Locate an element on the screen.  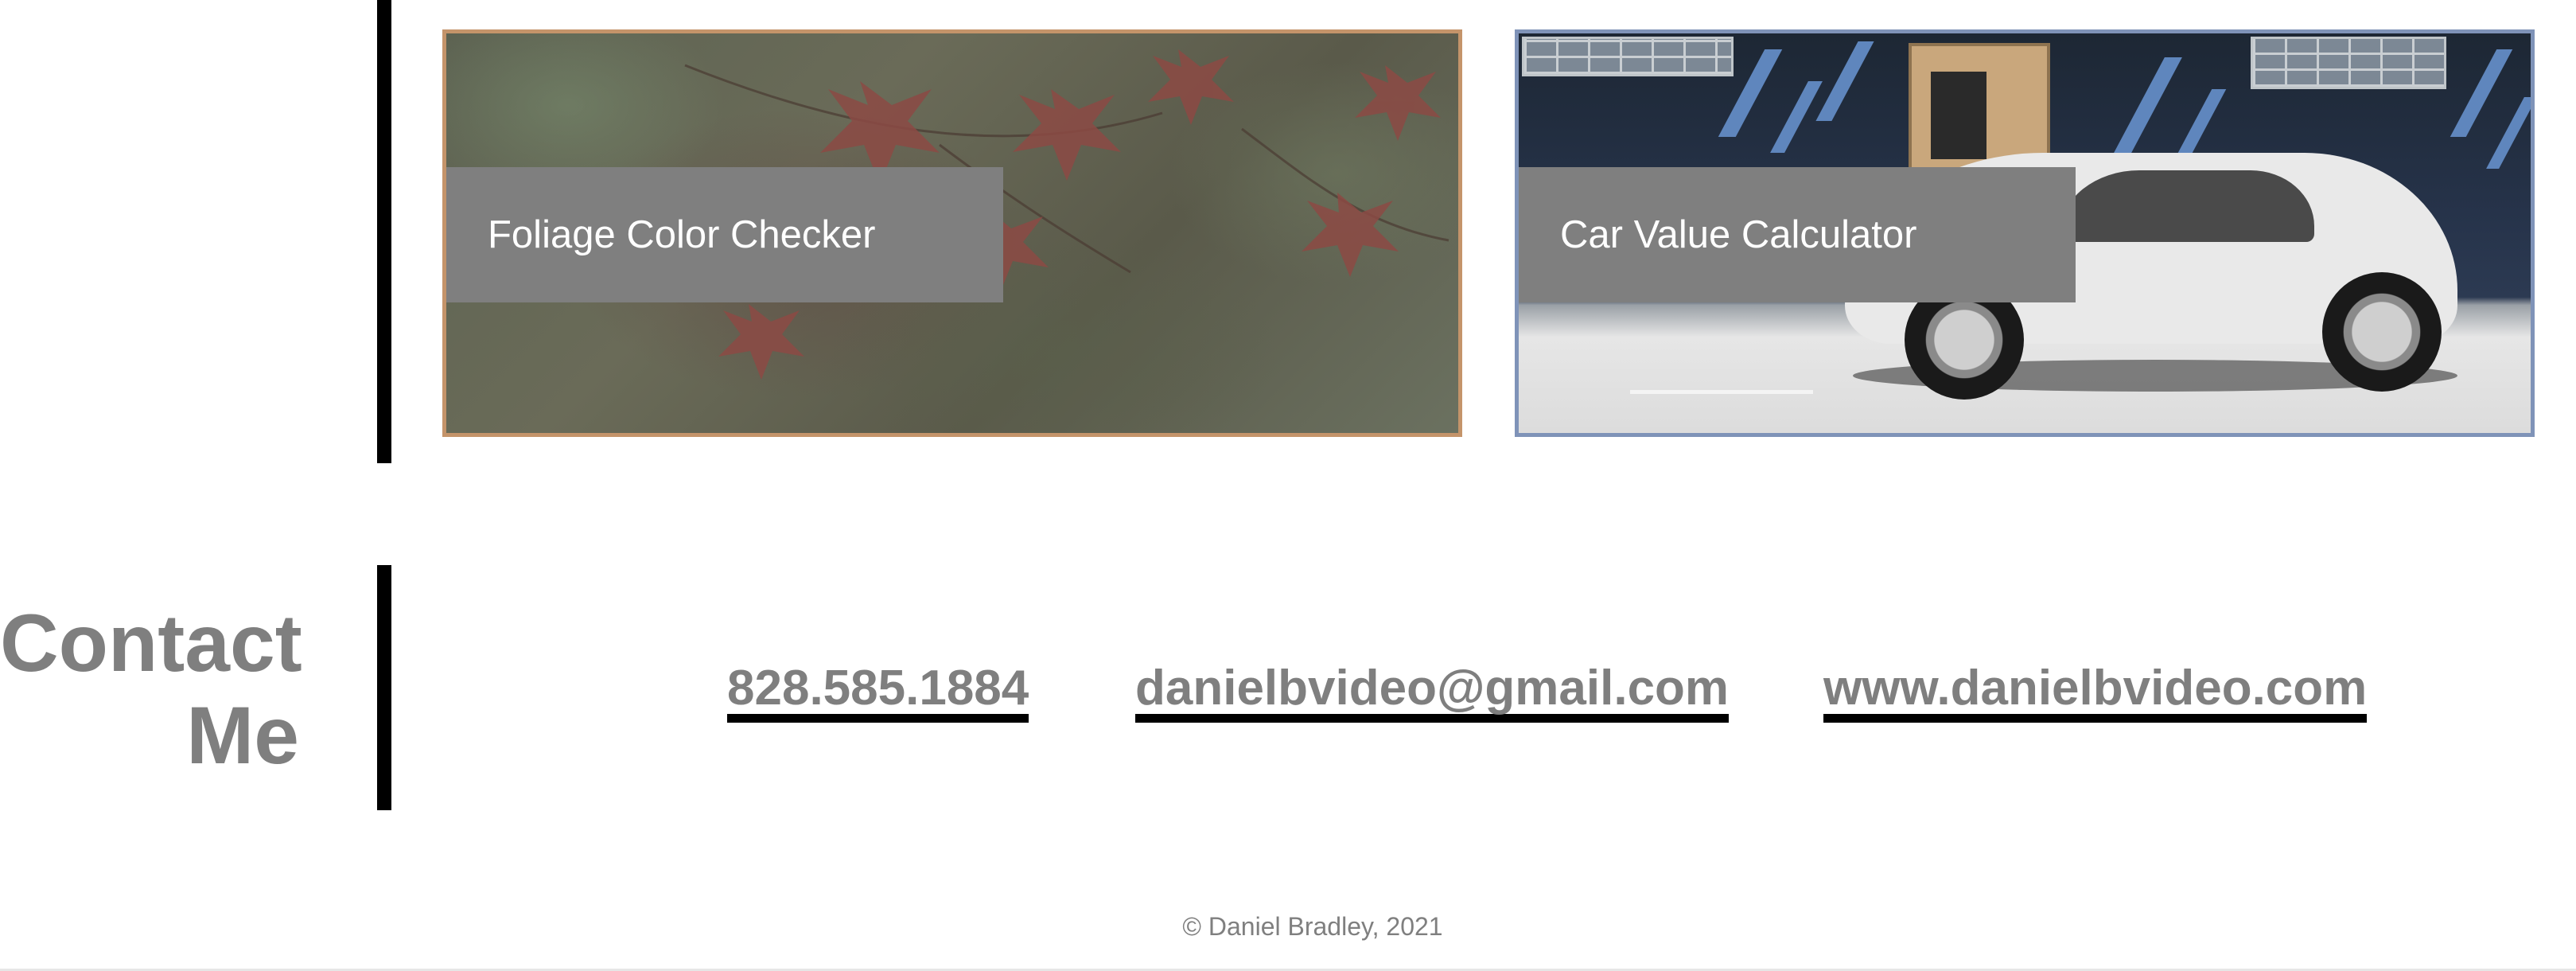
contact-heading-line2: Me is located at coordinates (243, 735).